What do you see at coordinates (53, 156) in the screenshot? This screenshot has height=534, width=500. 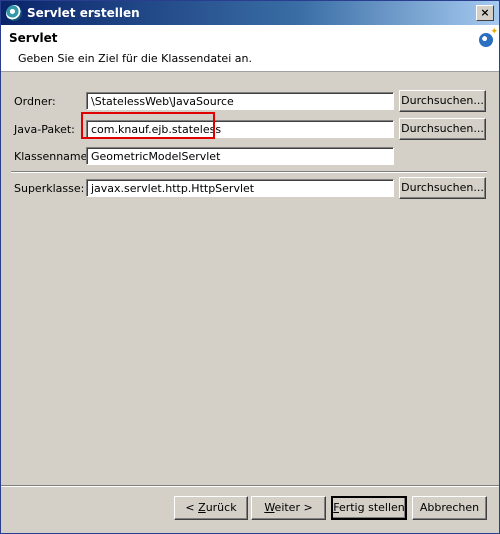 I see `classname-label: Klassenname:` at bounding box center [53, 156].